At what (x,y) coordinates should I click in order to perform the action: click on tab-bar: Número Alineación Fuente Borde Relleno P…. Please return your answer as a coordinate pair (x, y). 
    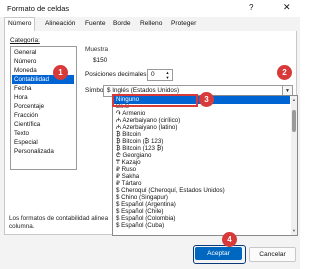
    Looking at the image, I should click on (150, 24).